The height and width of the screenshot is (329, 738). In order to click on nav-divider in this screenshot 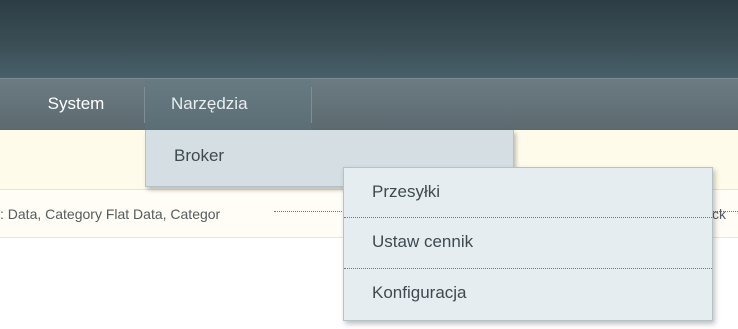, I will do `click(311, 105)`.